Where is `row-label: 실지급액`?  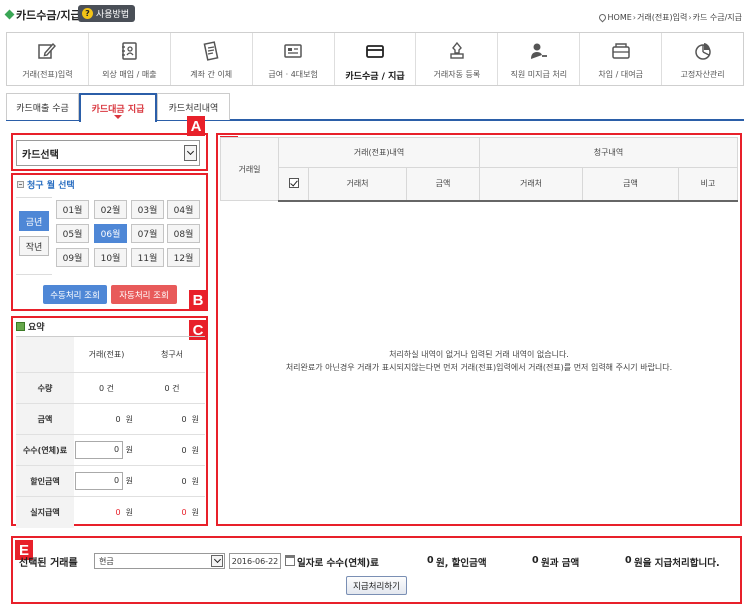
row-label: 실지급액 is located at coordinates (45, 512).